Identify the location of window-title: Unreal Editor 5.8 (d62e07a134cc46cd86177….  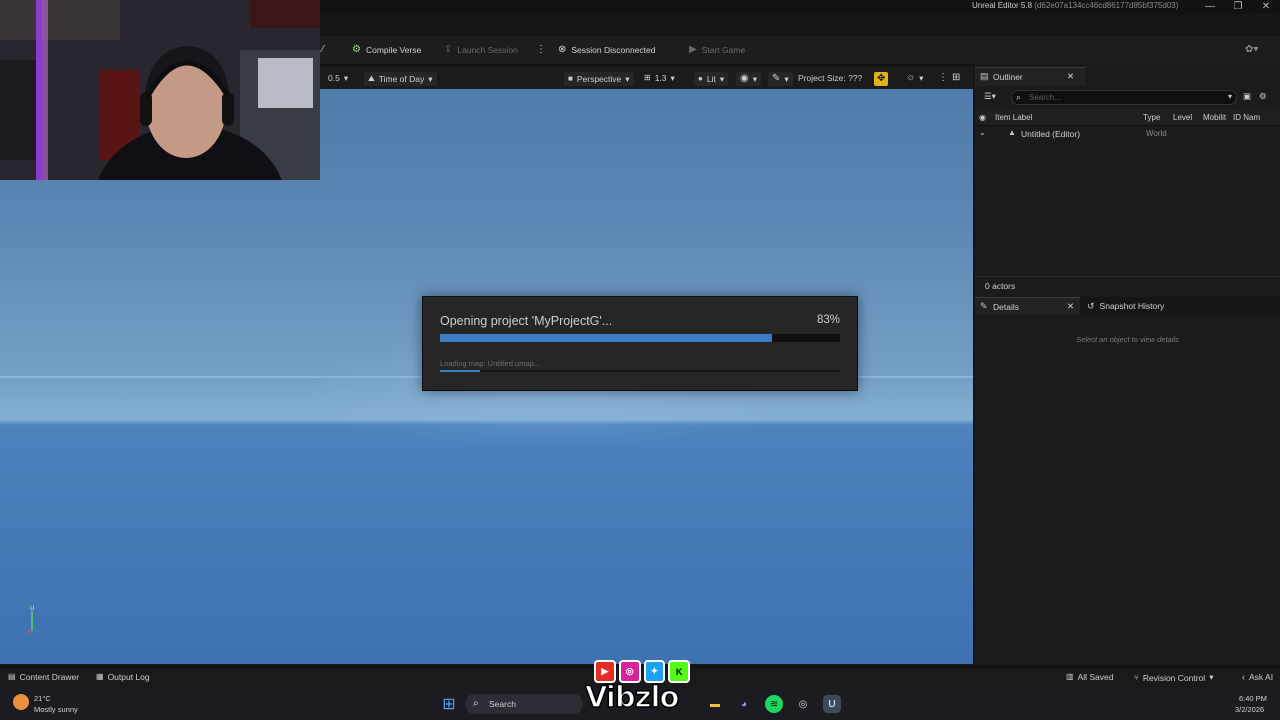
(1075, 5).